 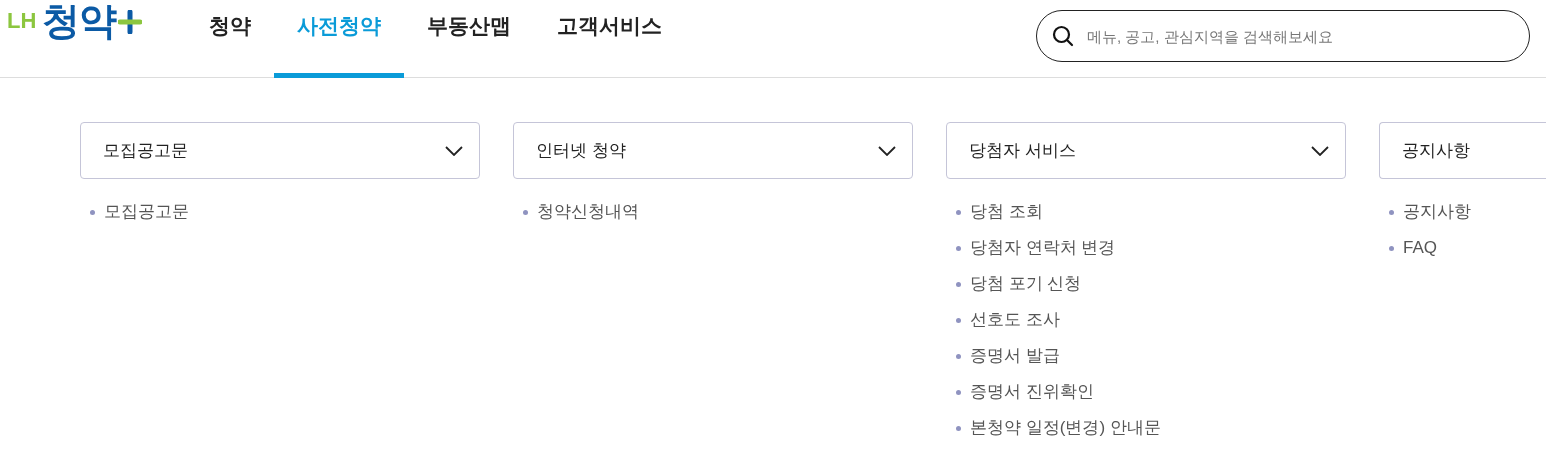 What do you see at coordinates (1462, 150) in the screenshot?
I see `dropdown: 공지사항` at bounding box center [1462, 150].